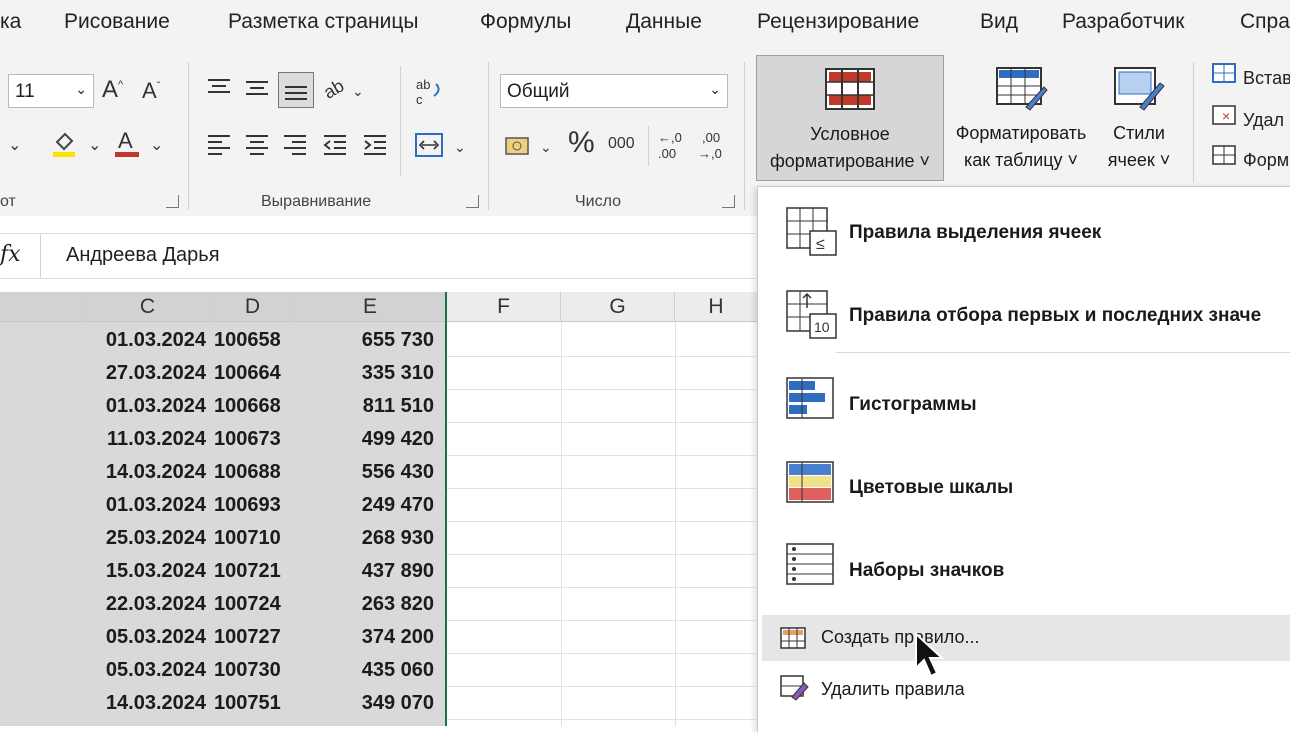 The width and height of the screenshot is (1290, 732). I want to click on currency-format-icon: ⌄, so click(531, 148).